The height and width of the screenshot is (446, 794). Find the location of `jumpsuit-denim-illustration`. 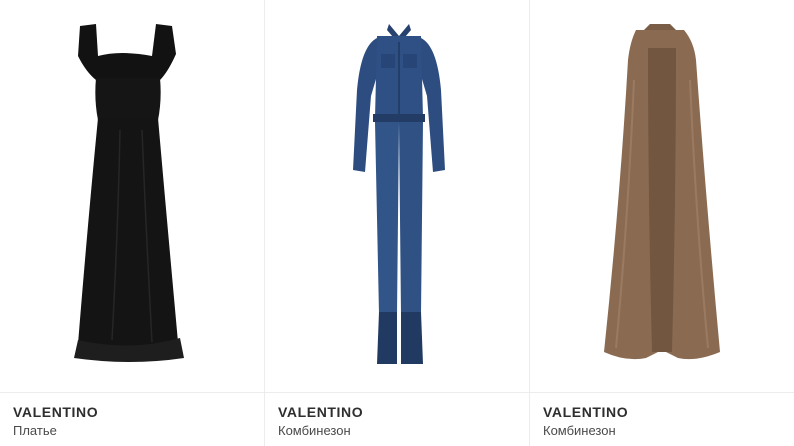

jumpsuit-denim-illustration is located at coordinates (399, 194).